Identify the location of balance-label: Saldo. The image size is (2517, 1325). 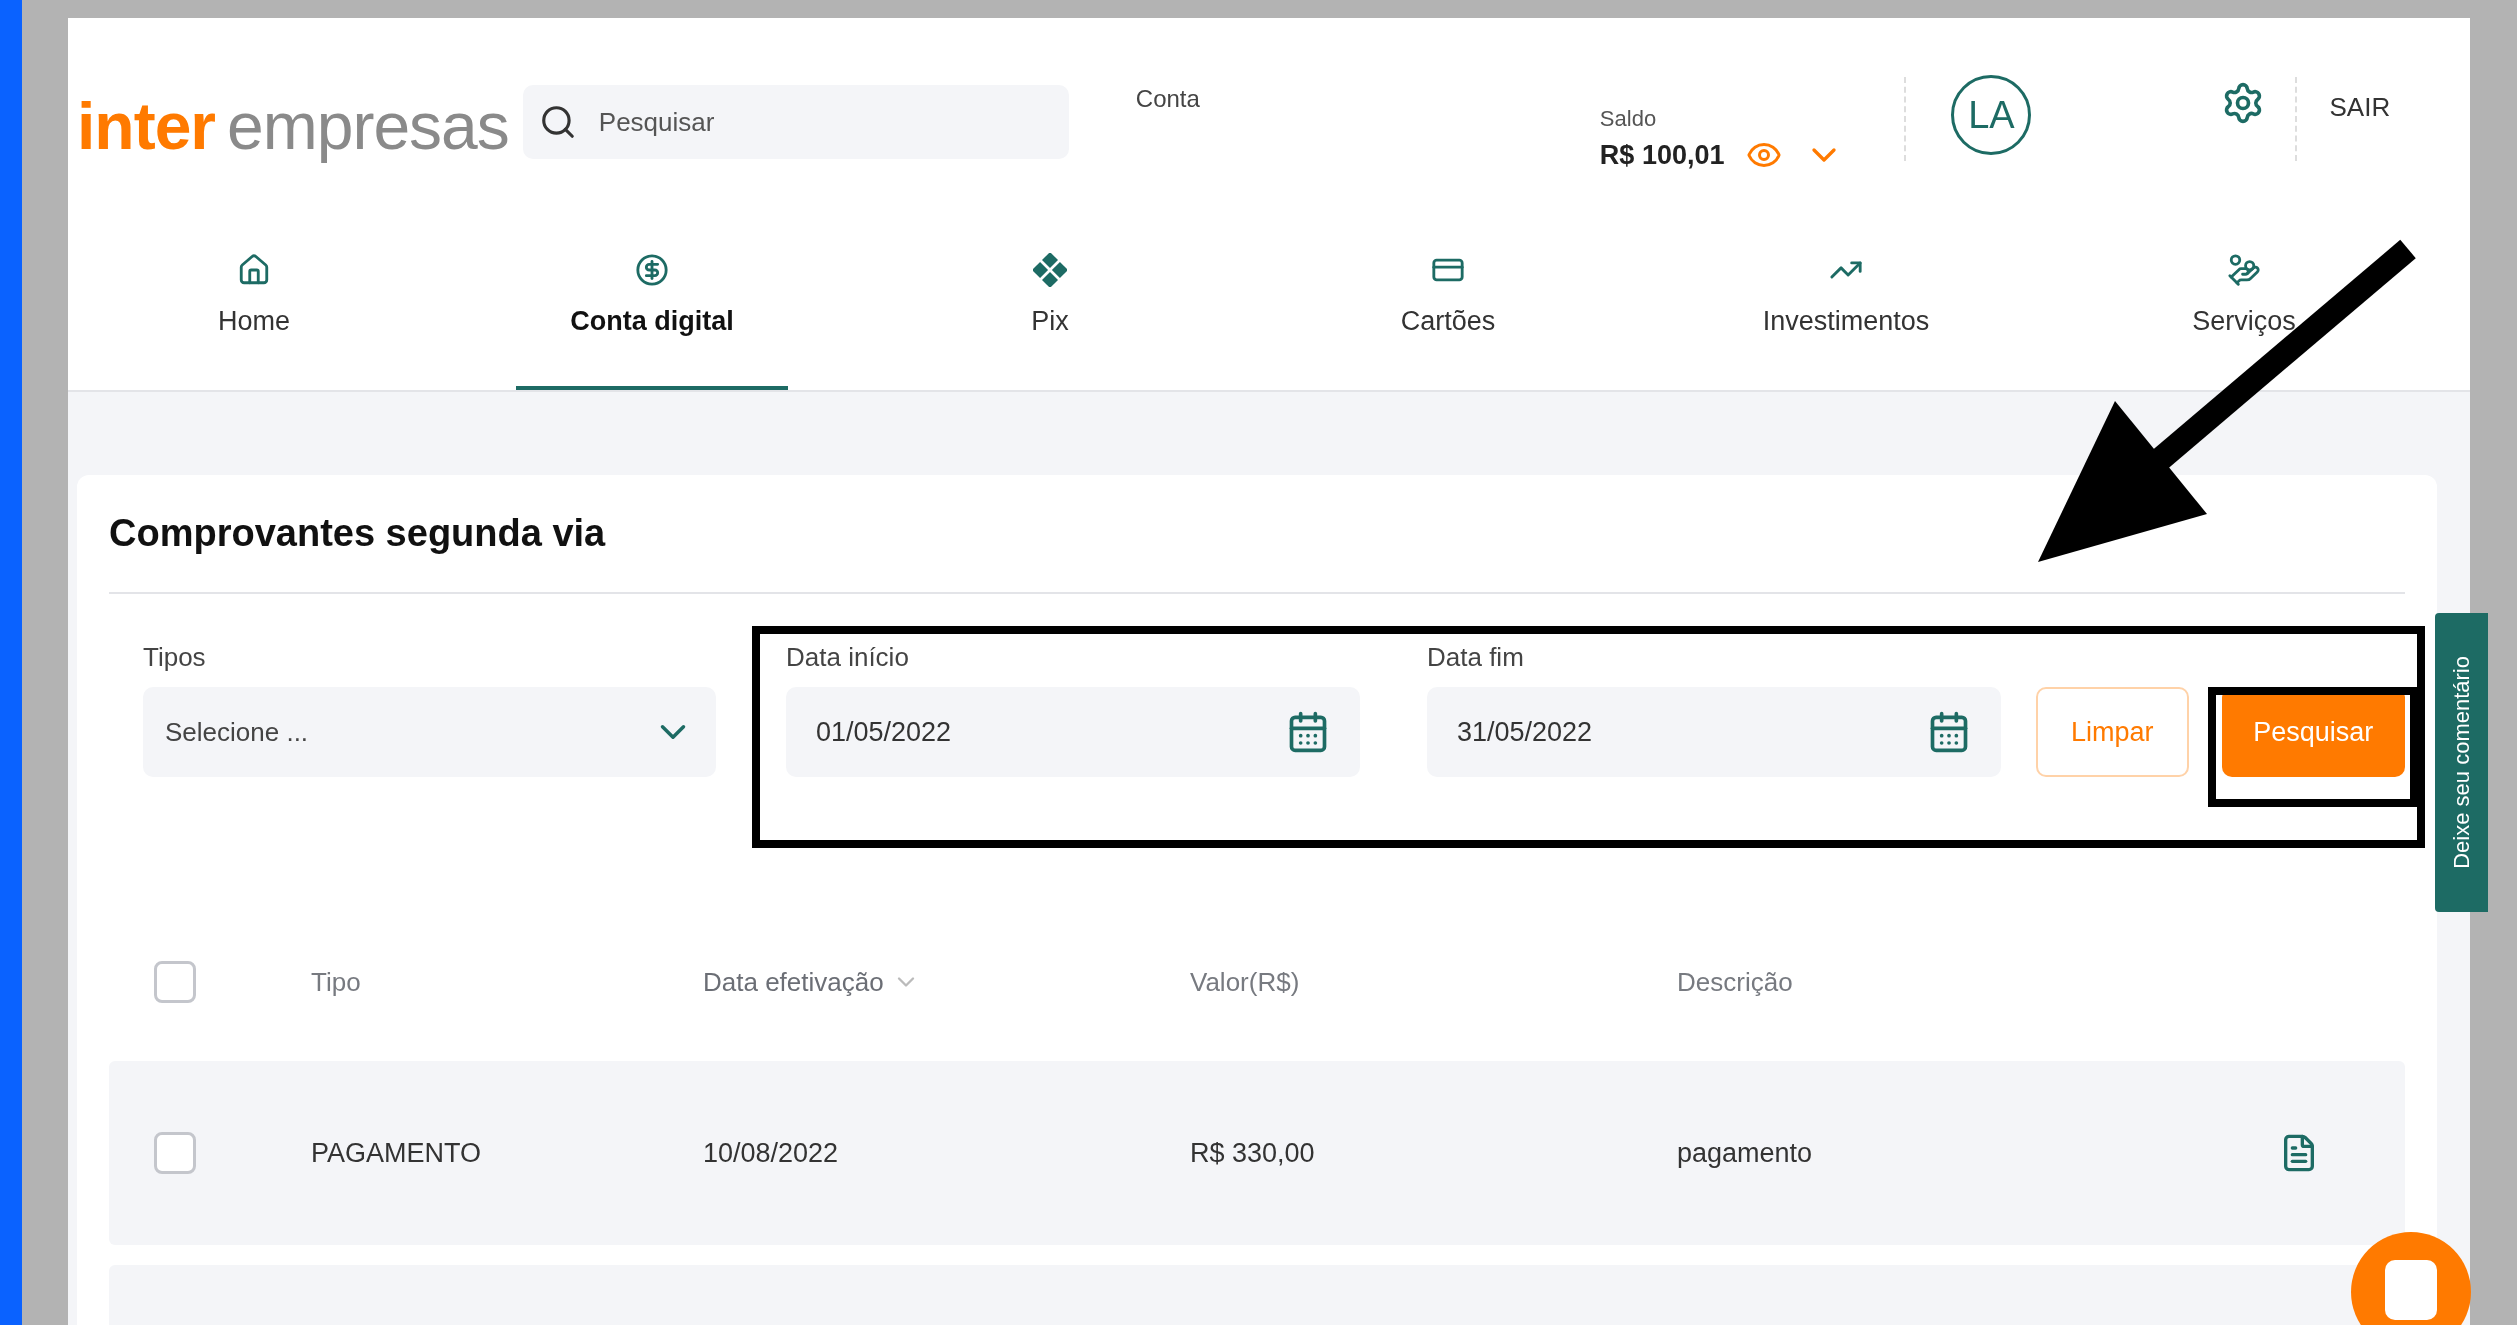
(1628, 119).